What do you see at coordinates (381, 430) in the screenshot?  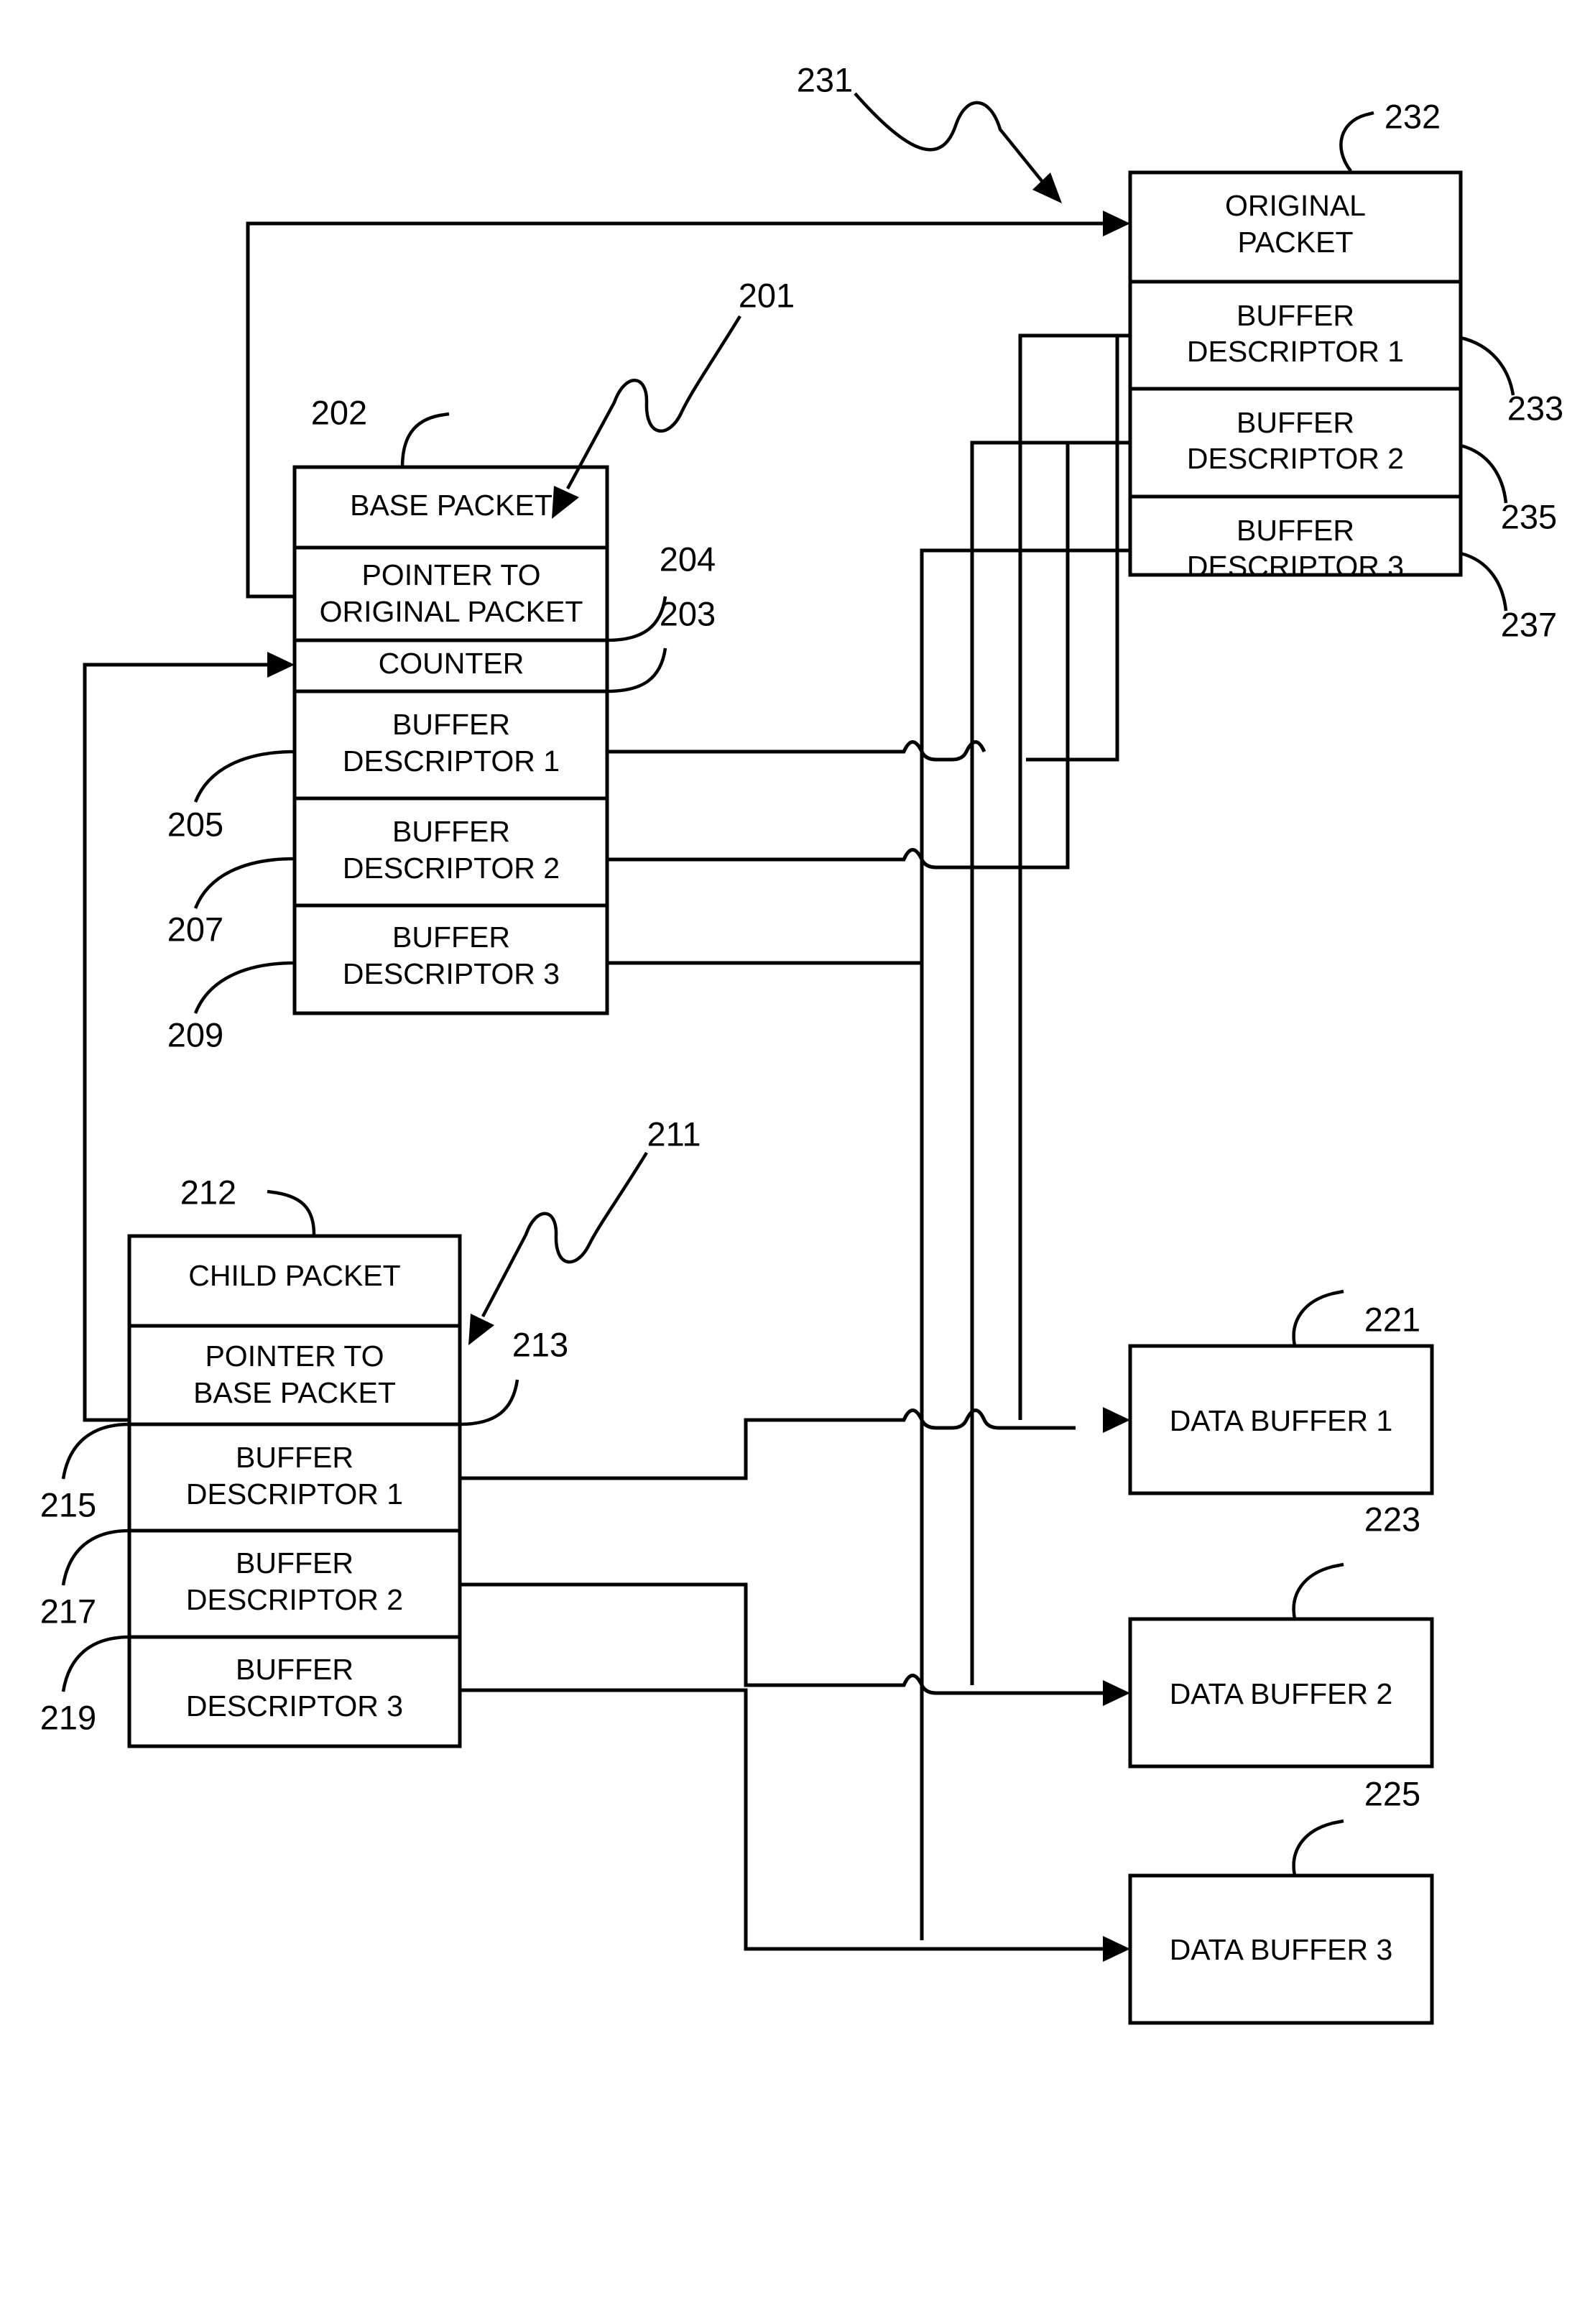 I see `ref-202-leader: 202` at bounding box center [381, 430].